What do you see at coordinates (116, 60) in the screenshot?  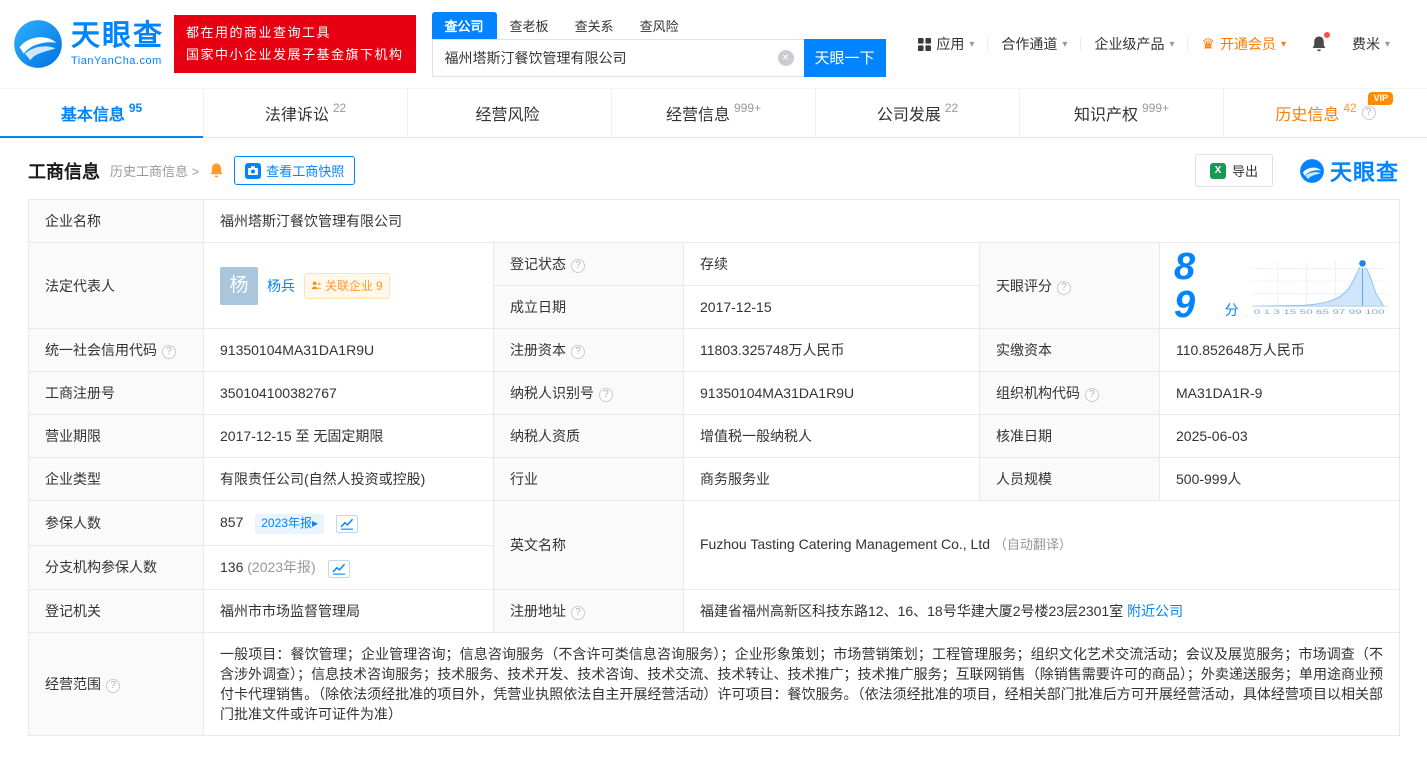 I see `brand-domain: TianYanCha.com` at bounding box center [116, 60].